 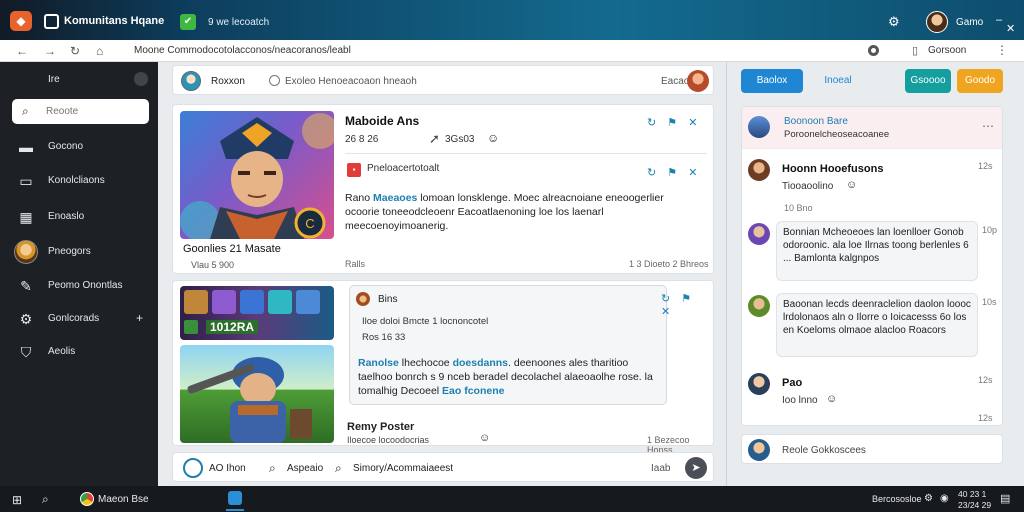 What do you see at coordinates (69, 251) in the screenshot?
I see `sidebar-item-label: Pneogors` at bounding box center [69, 251].